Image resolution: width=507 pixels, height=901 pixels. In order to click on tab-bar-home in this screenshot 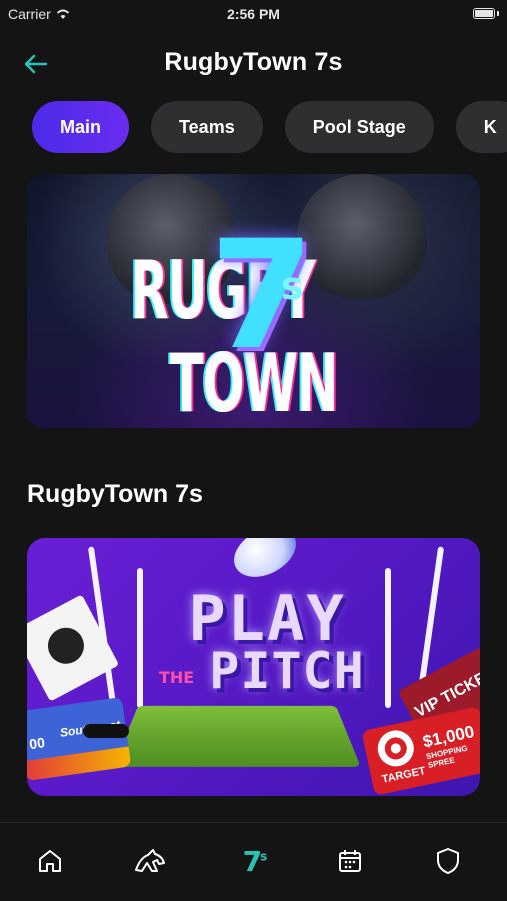, I will do `click(50, 861)`.